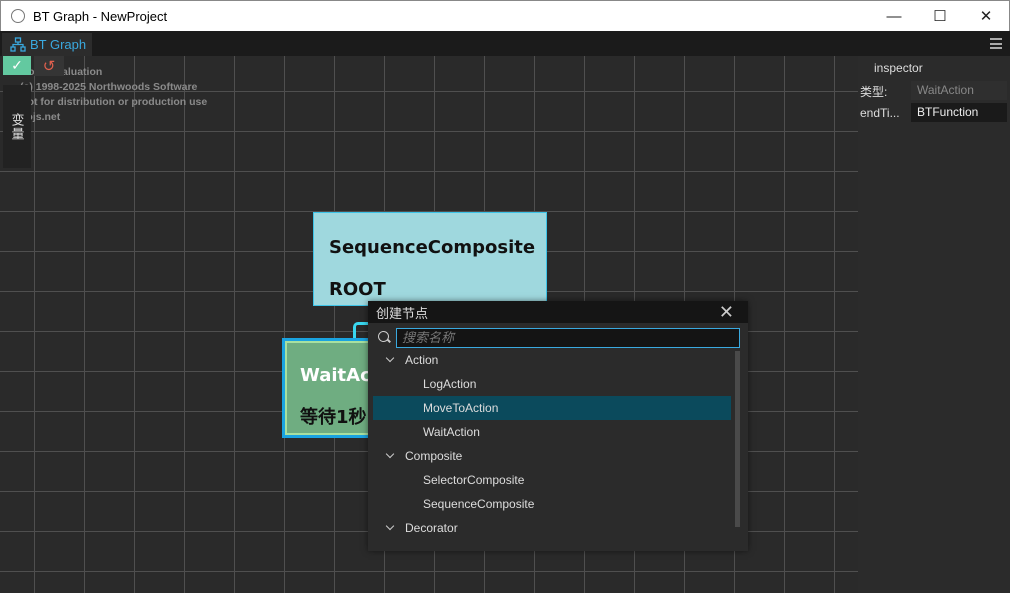  I want to click on tree-item-label: Decorator, so click(431, 528).